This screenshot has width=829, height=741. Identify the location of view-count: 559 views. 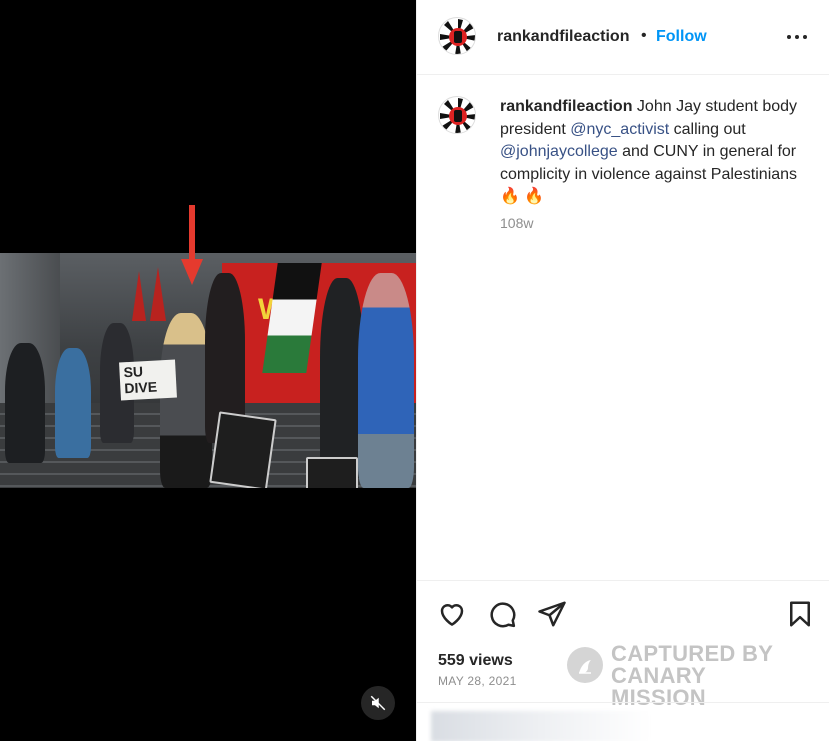
(475, 661).